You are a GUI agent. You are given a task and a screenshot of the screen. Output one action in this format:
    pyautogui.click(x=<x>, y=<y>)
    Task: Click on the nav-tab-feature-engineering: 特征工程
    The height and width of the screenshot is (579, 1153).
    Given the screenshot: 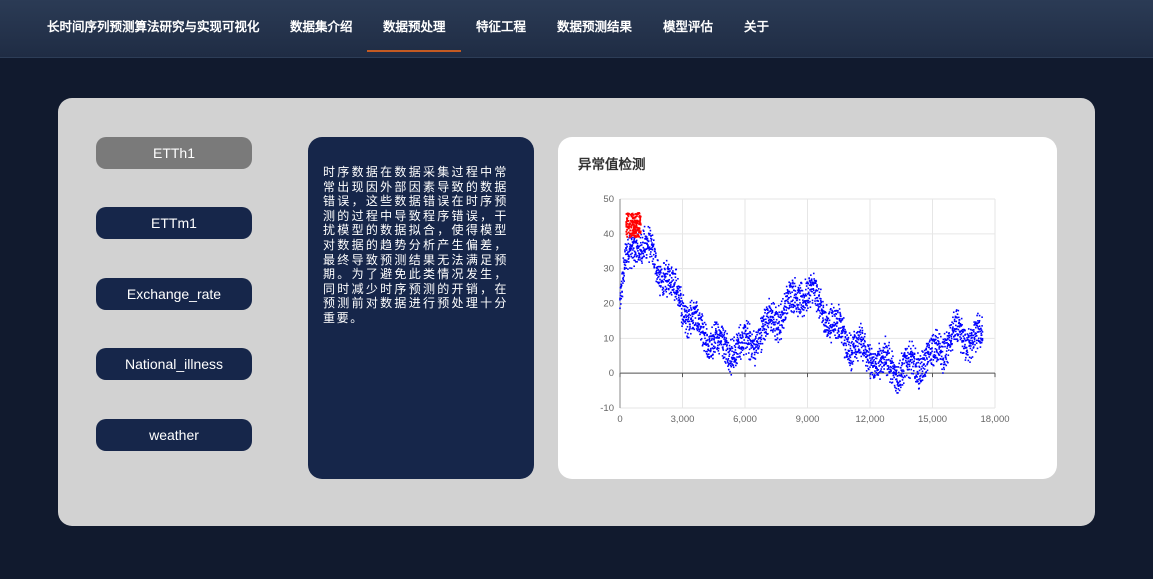 What is the action you would take?
    pyautogui.click(x=501, y=26)
    